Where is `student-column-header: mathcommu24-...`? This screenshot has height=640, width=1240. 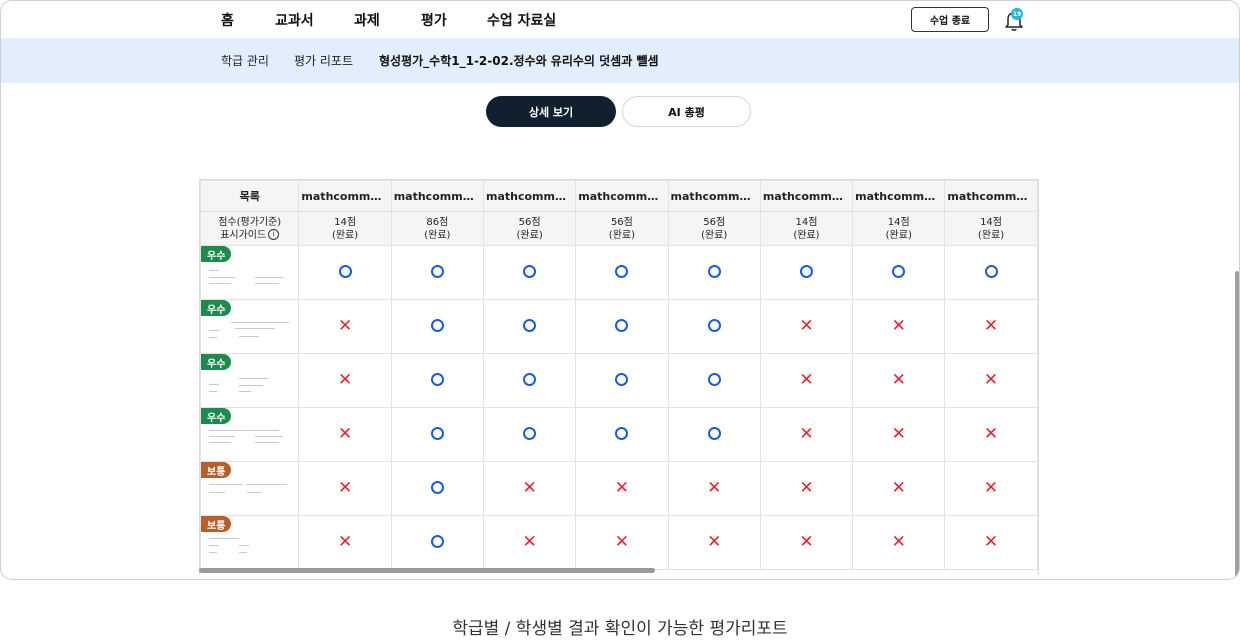
student-column-header: mathcommu24-... is located at coordinates (345, 196).